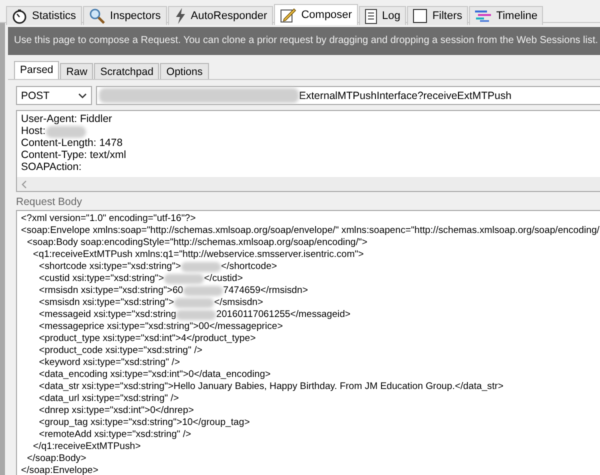  What do you see at coordinates (155, 375) in the screenshot?
I see `code-text: <data_encoding xsi:type="xsd:int">0</data_encoding>` at bounding box center [155, 375].